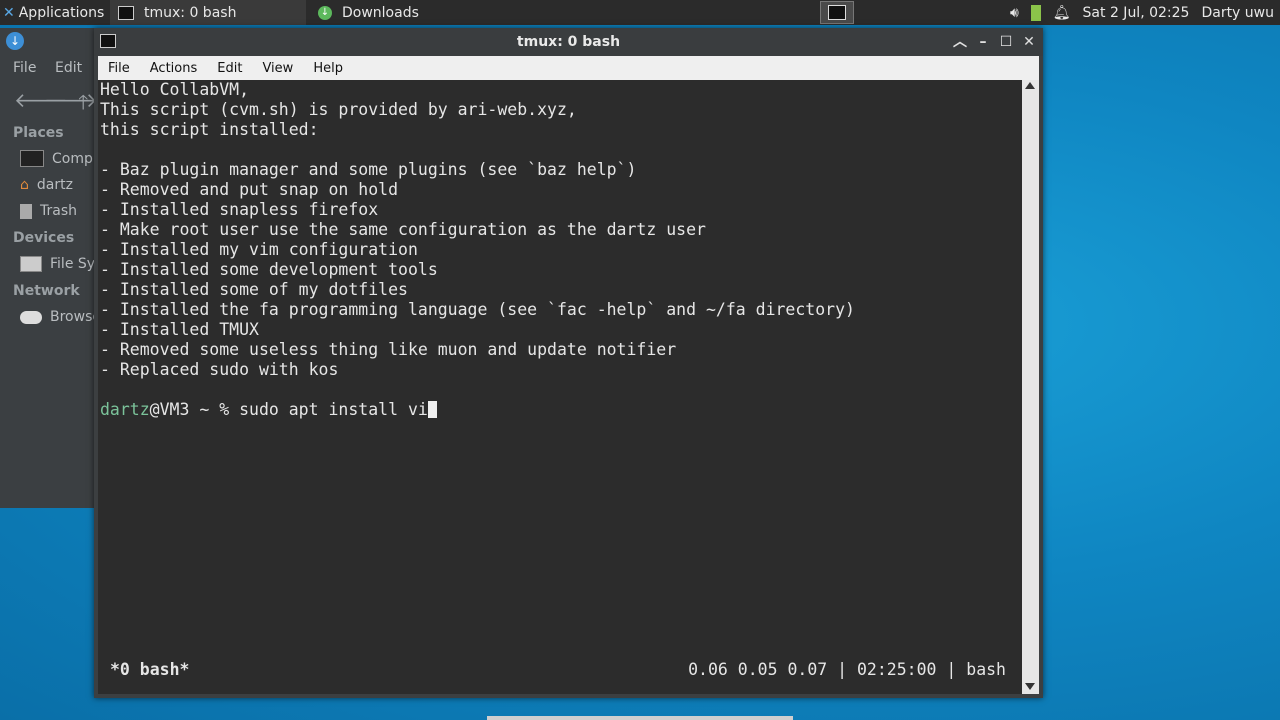 The width and height of the screenshot is (1280, 720). I want to click on applications-label: Applications, so click(61, 12).